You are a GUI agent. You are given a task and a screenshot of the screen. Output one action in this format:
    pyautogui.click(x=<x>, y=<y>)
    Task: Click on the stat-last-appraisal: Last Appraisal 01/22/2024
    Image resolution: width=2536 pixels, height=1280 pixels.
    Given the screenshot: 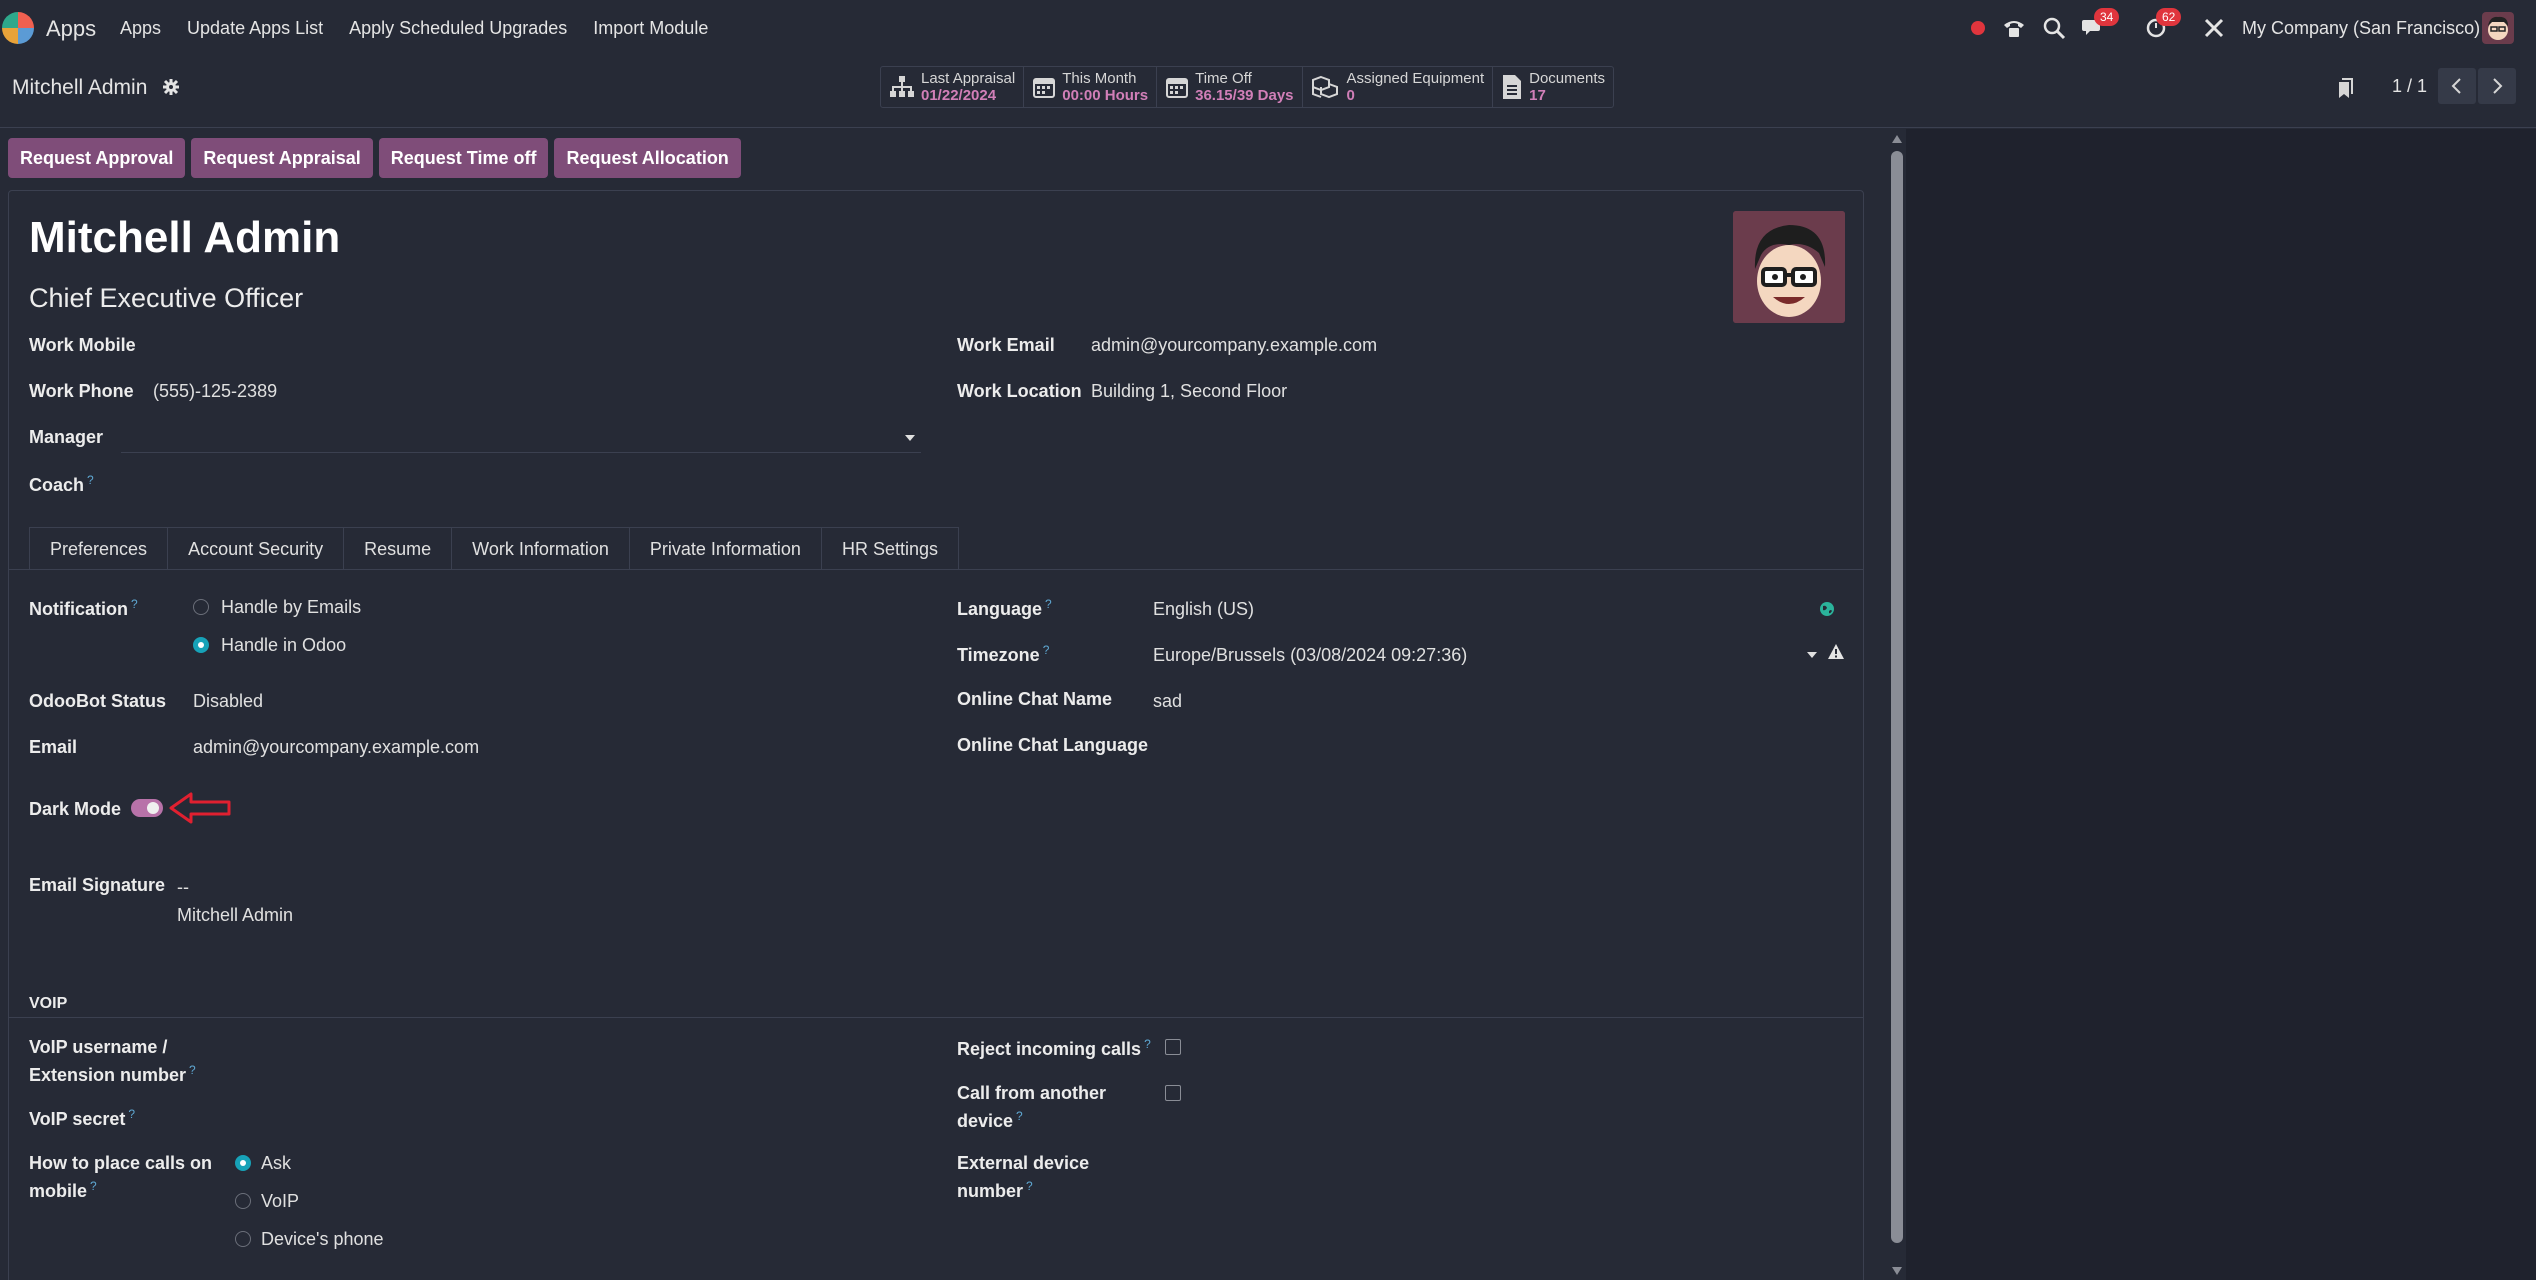 What is the action you would take?
    pyautogui.click(x=953, y=87)
    